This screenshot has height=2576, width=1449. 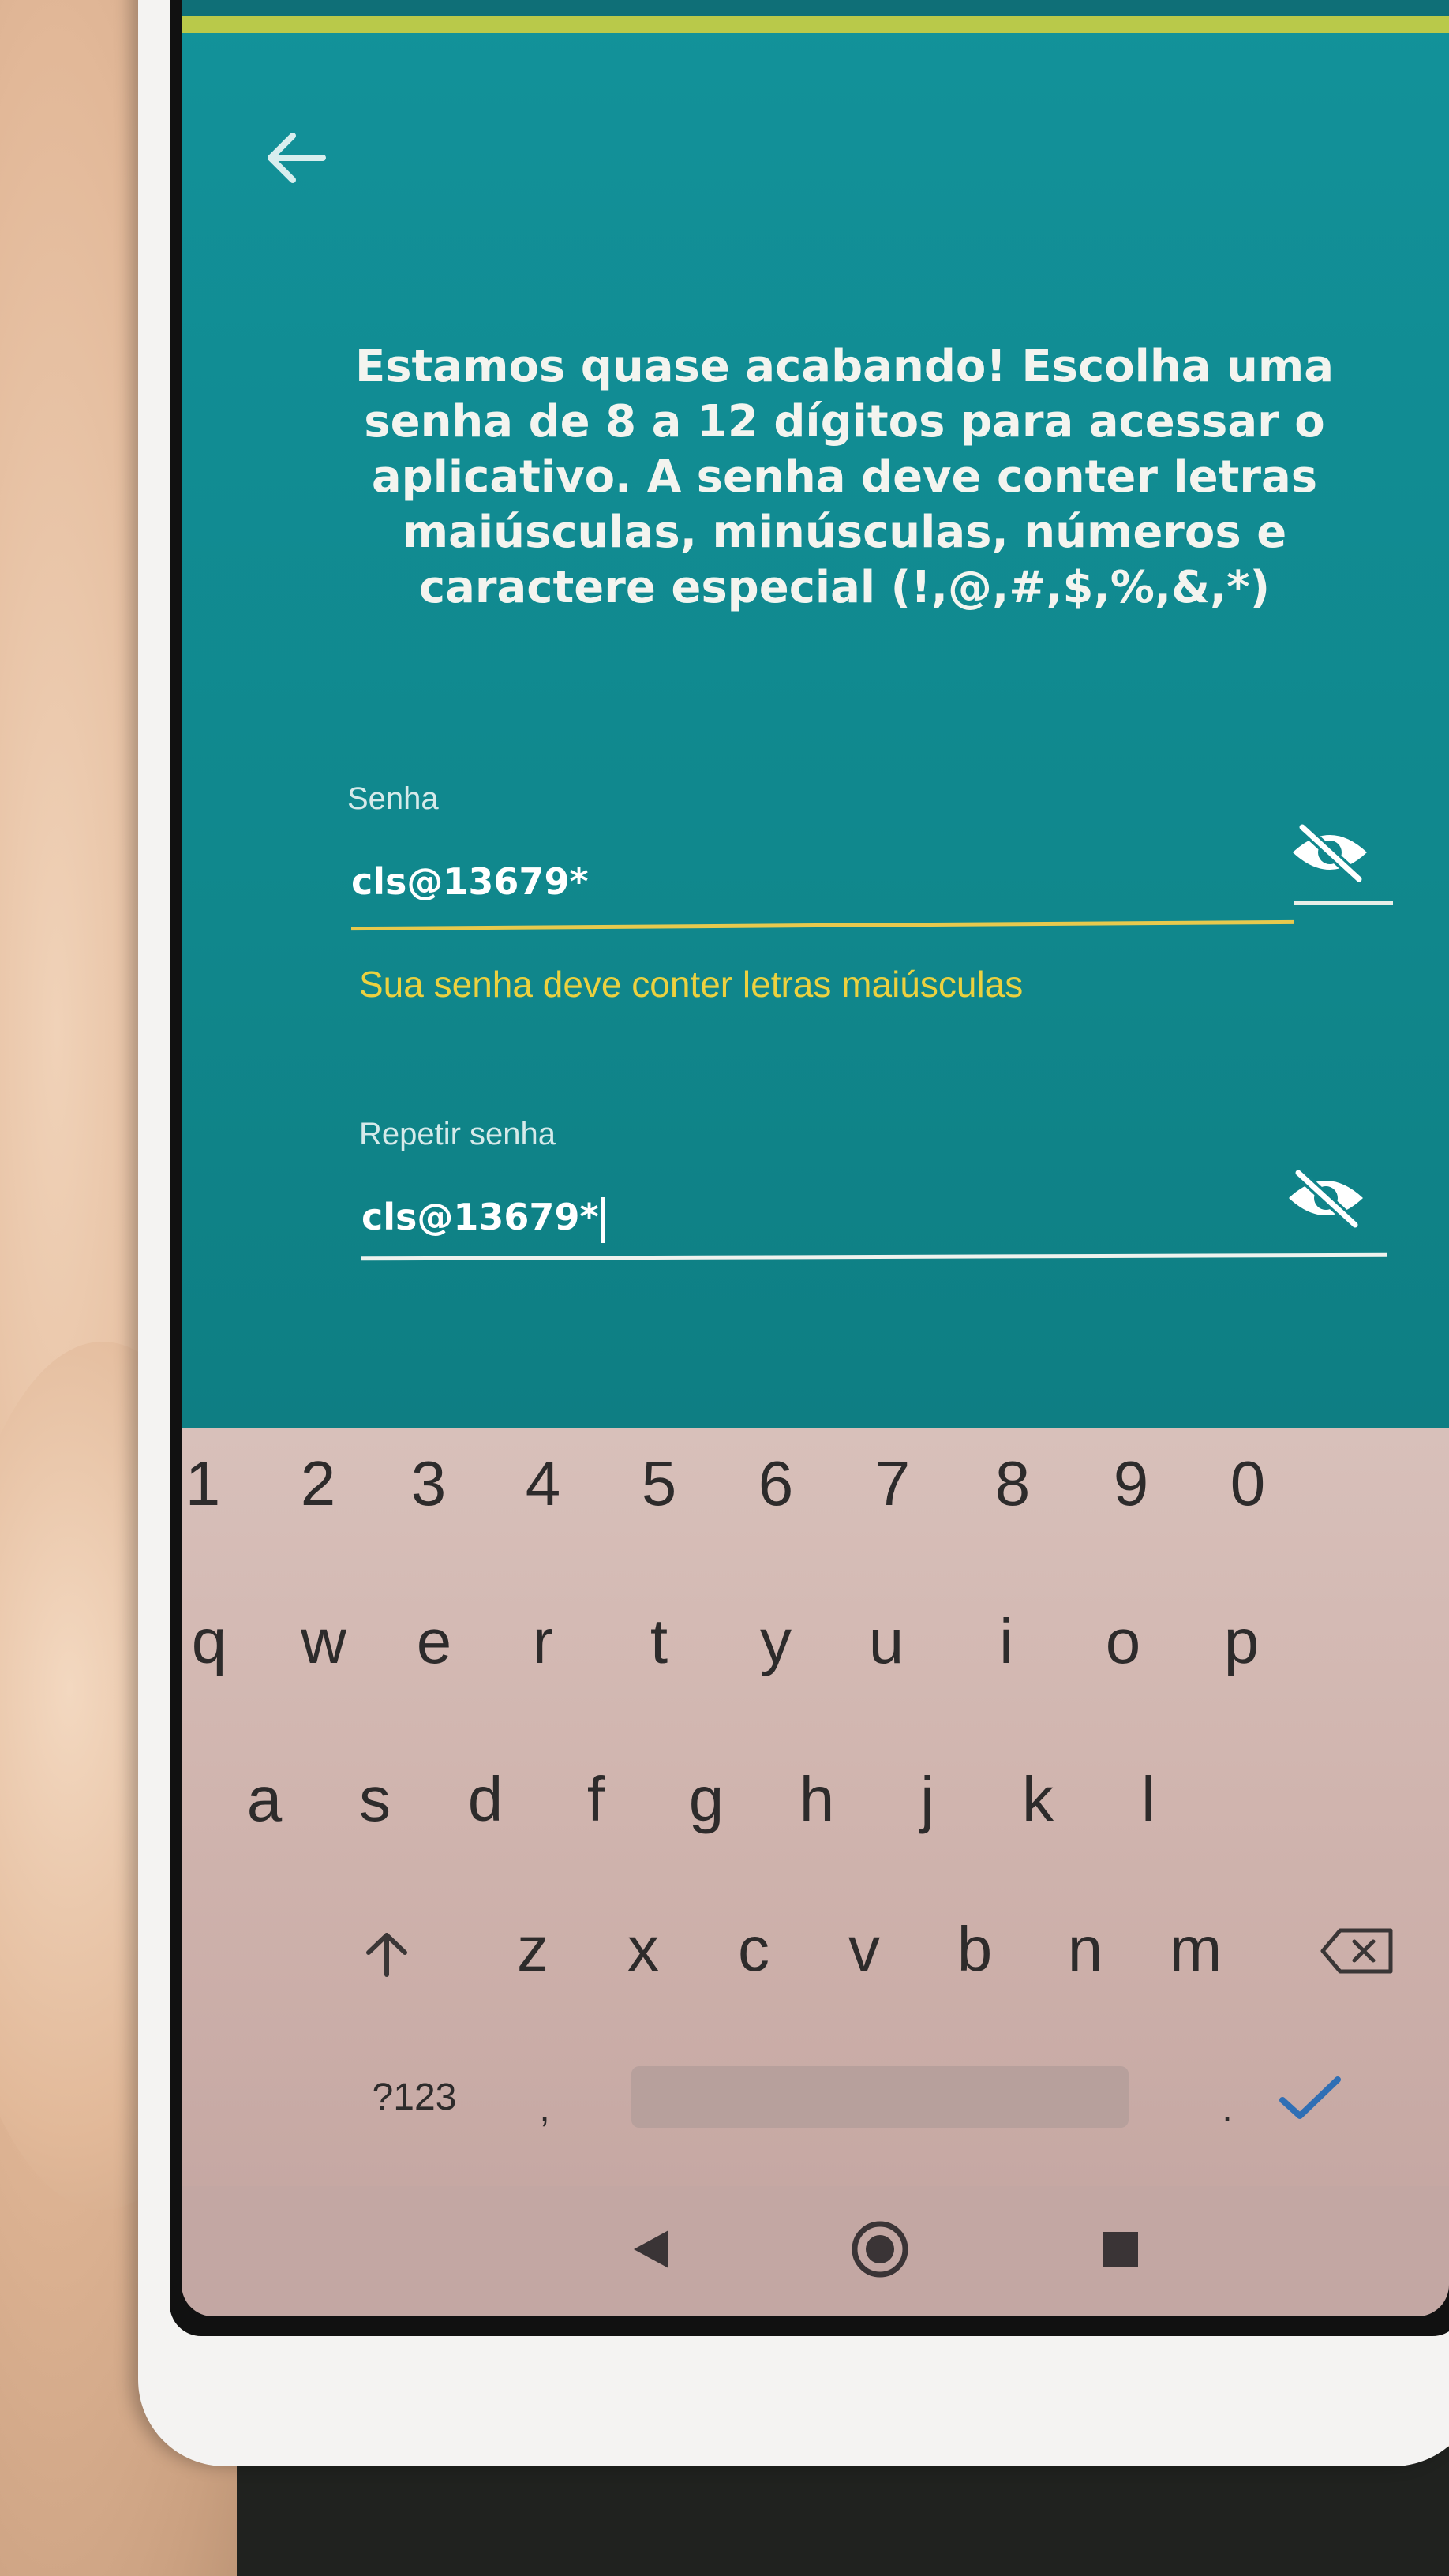 I want to click on key-r: r, so click(x=543, y=1641).